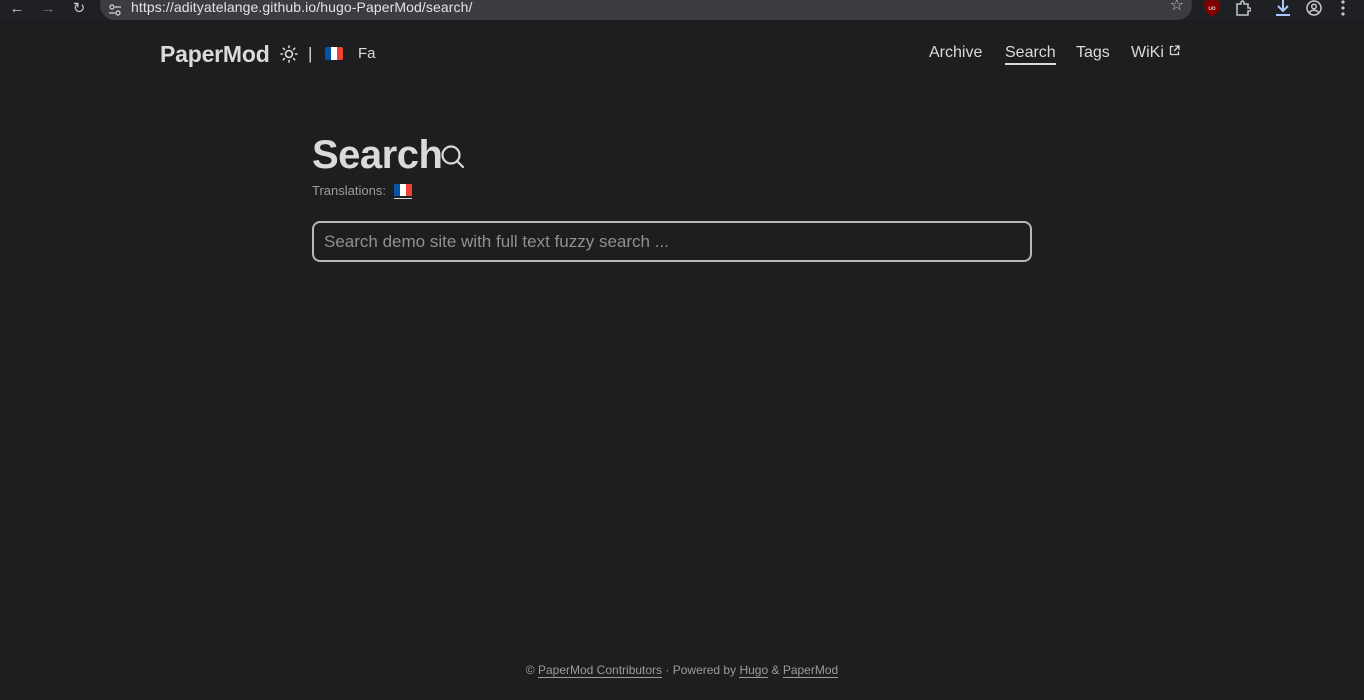 Image resolution: width=1364 pixels, height=700 pixels. I want to click on menu-item-wiki-label: WiKi, so click(1147, 52).